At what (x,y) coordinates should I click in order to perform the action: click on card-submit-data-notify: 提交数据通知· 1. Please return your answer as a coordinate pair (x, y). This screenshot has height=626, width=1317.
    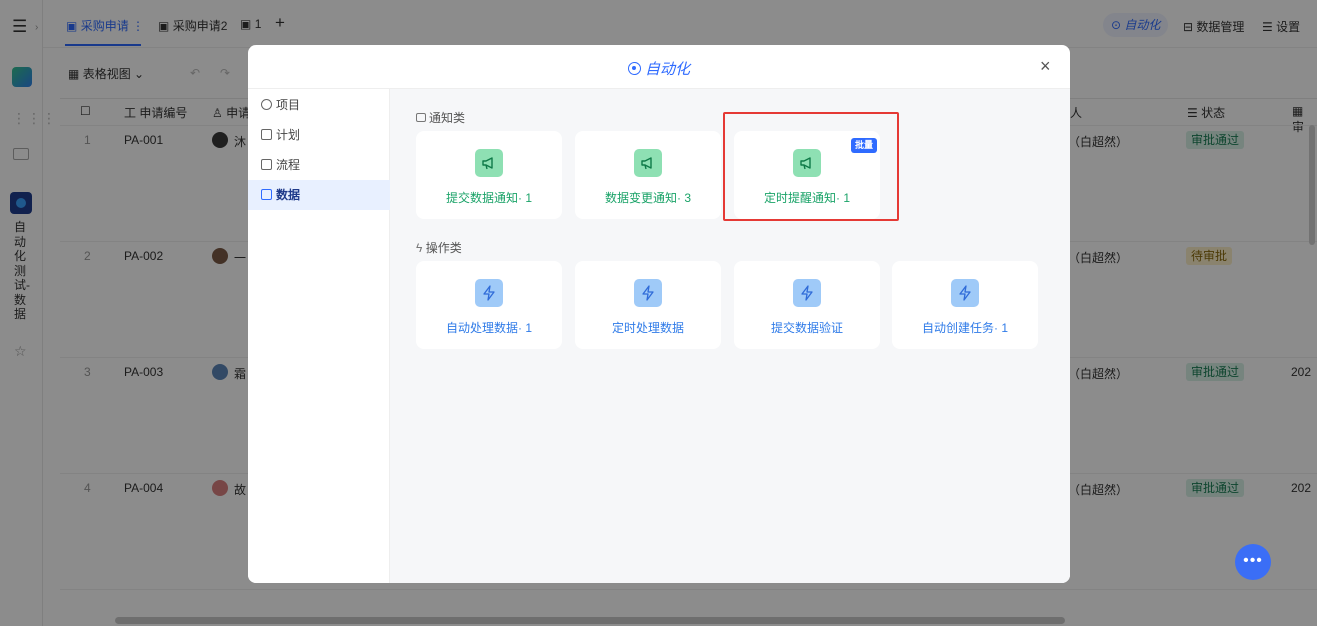
    Looking at the image, I should click on (489, 175).